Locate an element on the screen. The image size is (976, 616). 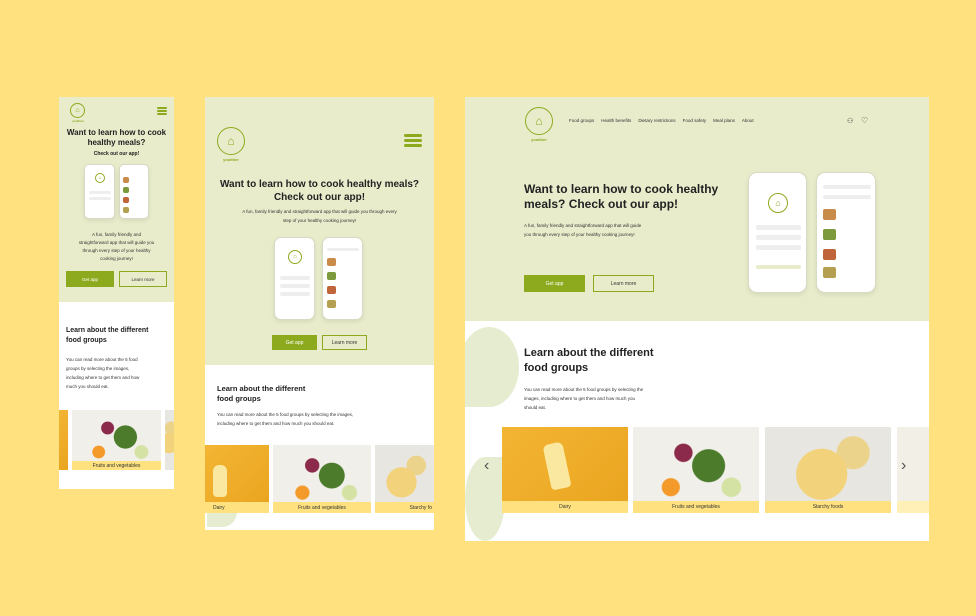
hero-title-line: Want to learn how to cook healthy is located at coordinates (621, 189).